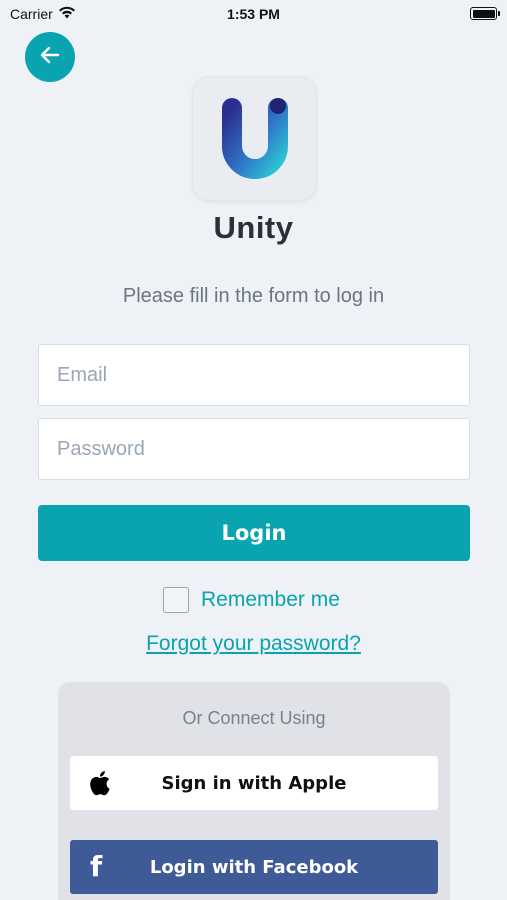 Image resolution: width=507 pixels, height=900 pixels. Describe the element at coordinates (253, 296) in the screenshot. I see `form-subtitle: Please fill in the form to log in` at that location.